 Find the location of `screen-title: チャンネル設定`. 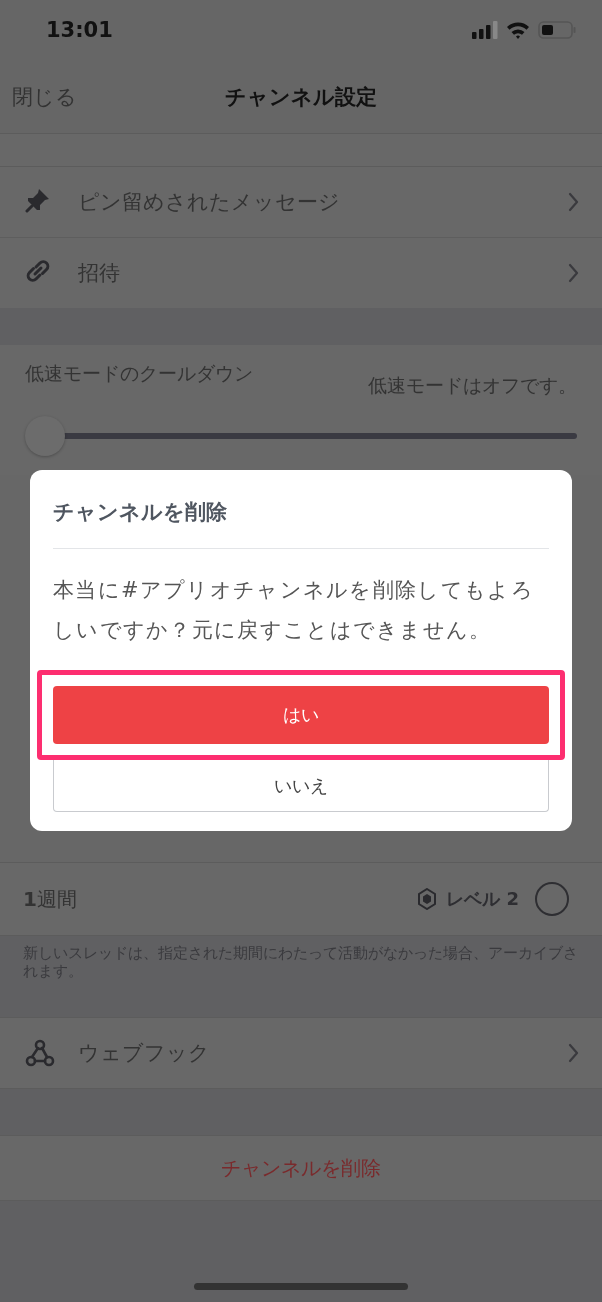

screen-title: チャンネル設定 is located at coordinates (301, 97).